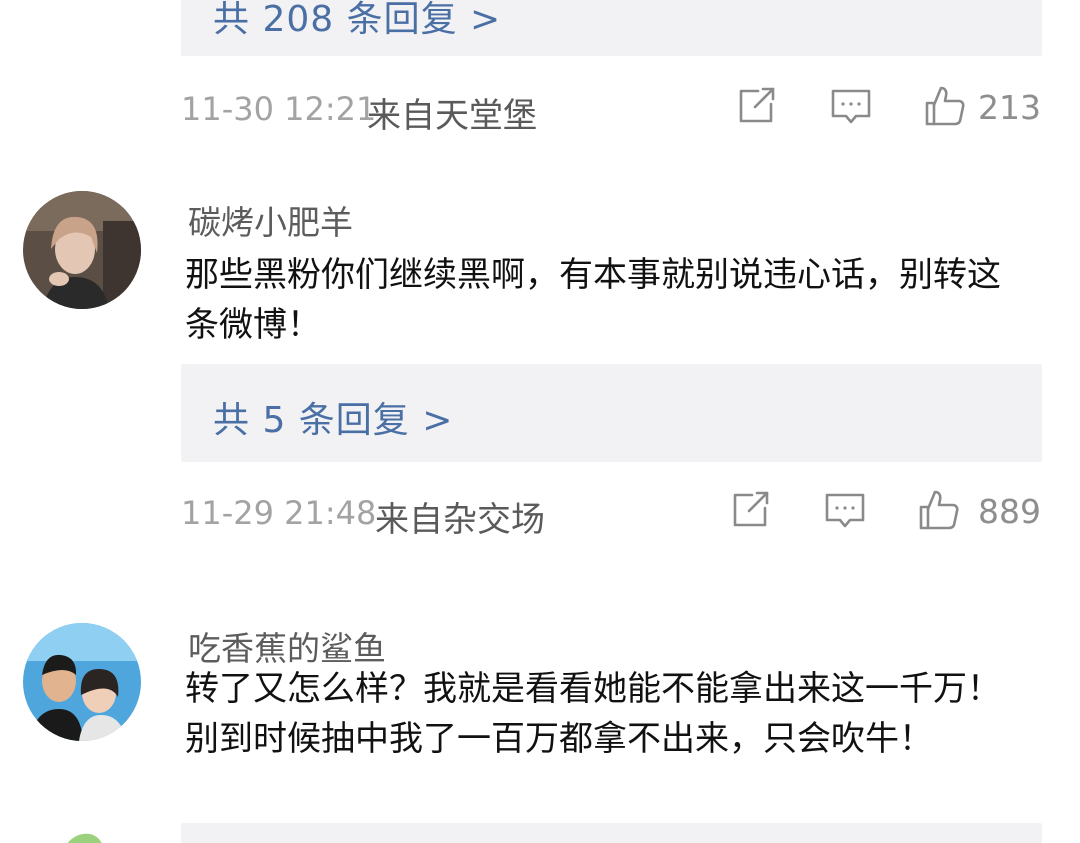 This screenshot has width=1080, height=843. I want to click on view-replies-link: 共 5 条回复 >, so click(333, 417).